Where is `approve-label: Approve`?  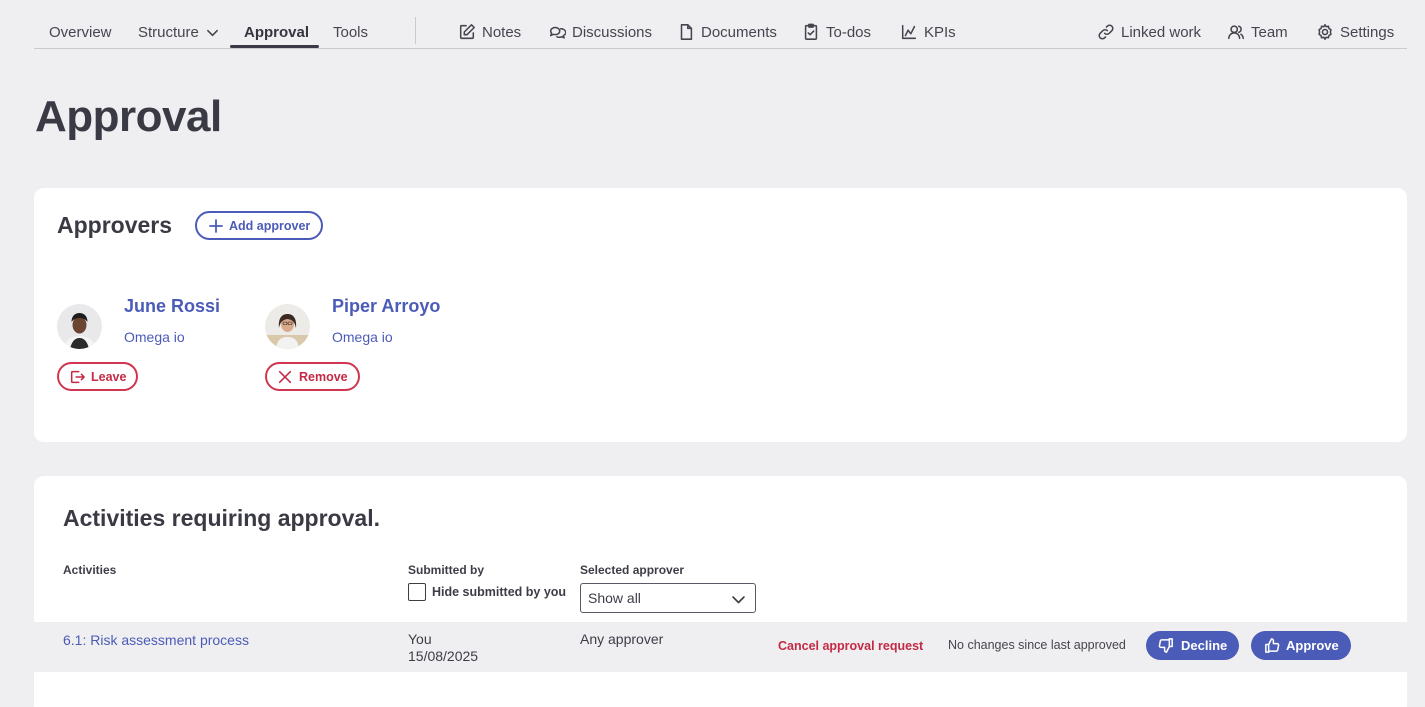
approve-label: Approve is located at coordinates (1312, 645).